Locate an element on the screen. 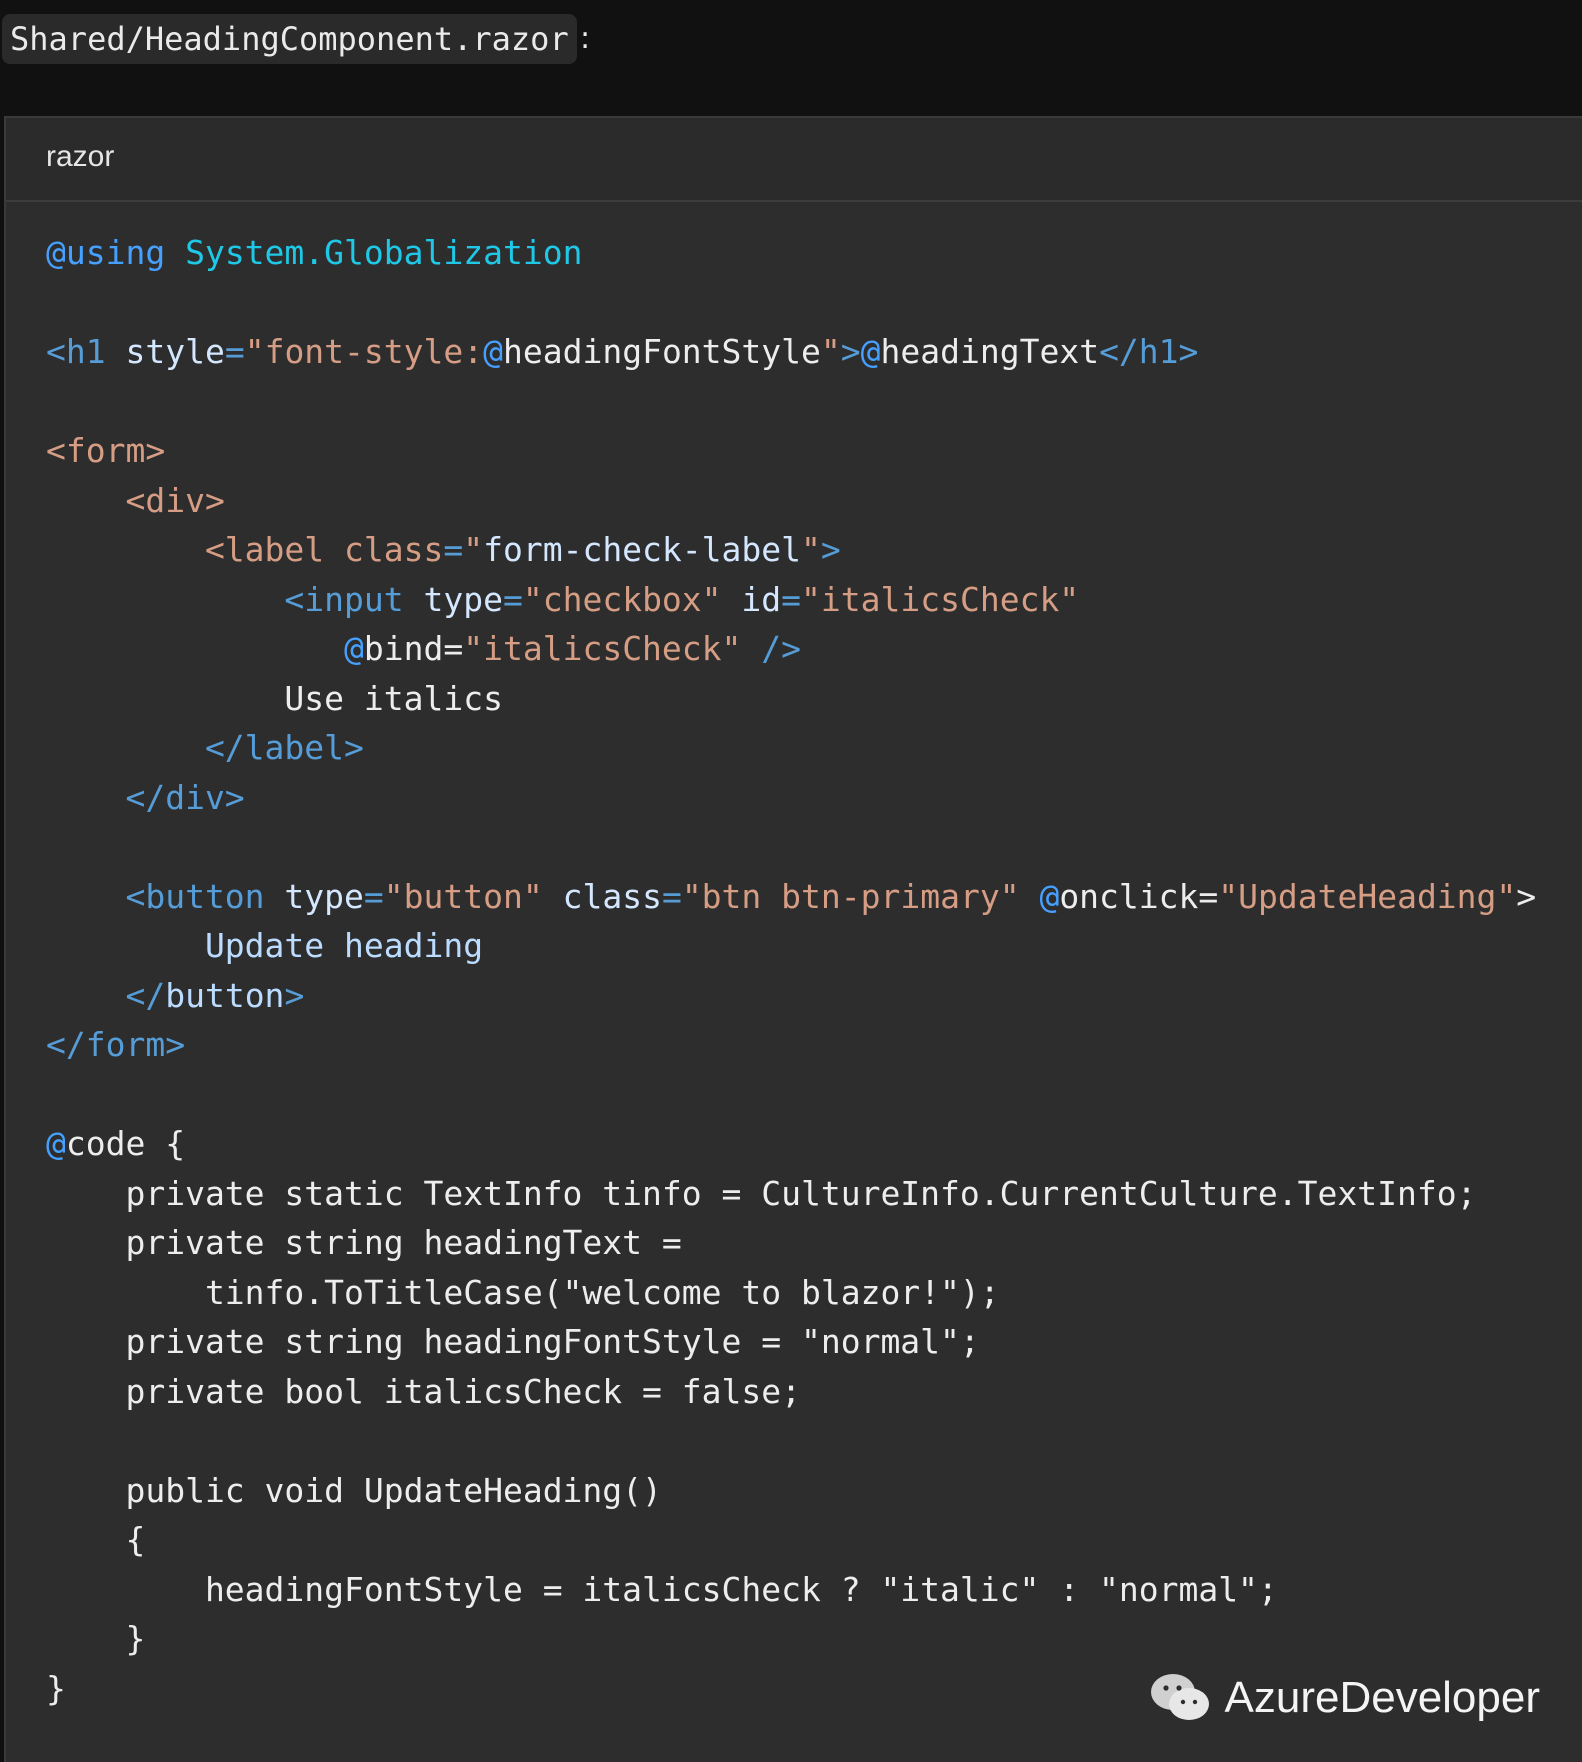 The image size is (1582, 1762). code-line: private string headingText = is located at coordinates (814, 1243).